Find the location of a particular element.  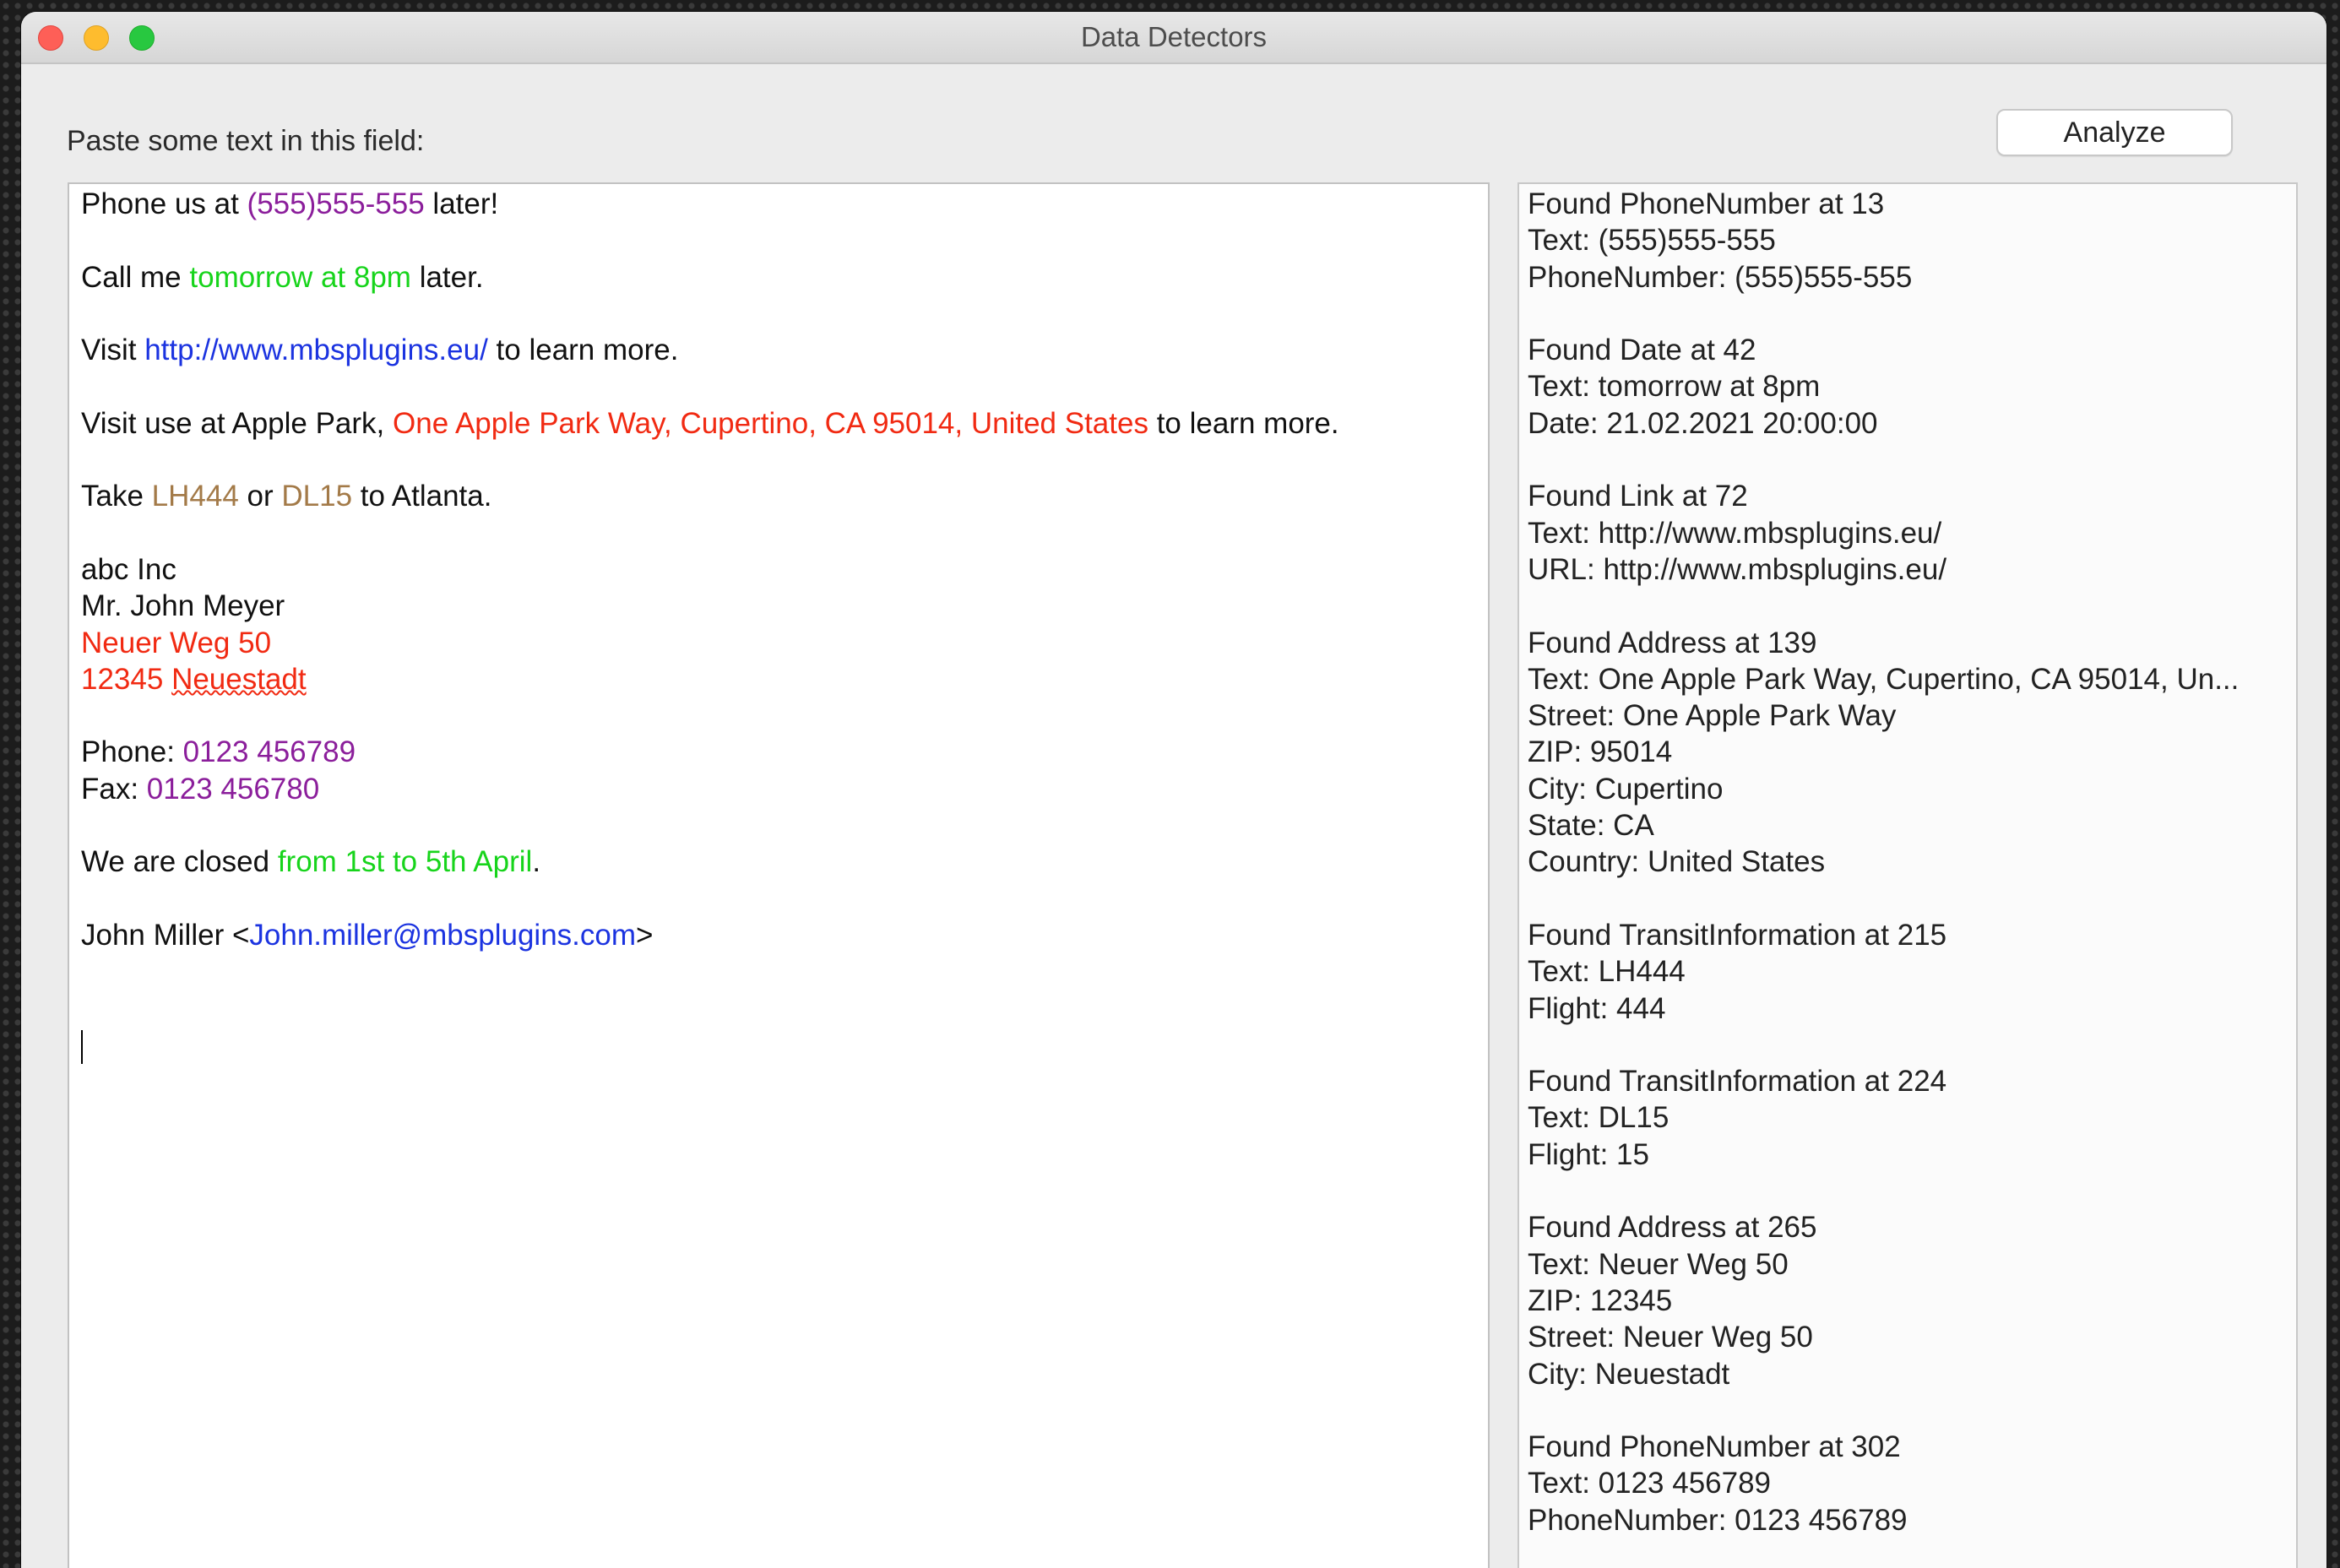

input-line: Phone us at (555)555-555 later! is located at coordinates (290, 204).